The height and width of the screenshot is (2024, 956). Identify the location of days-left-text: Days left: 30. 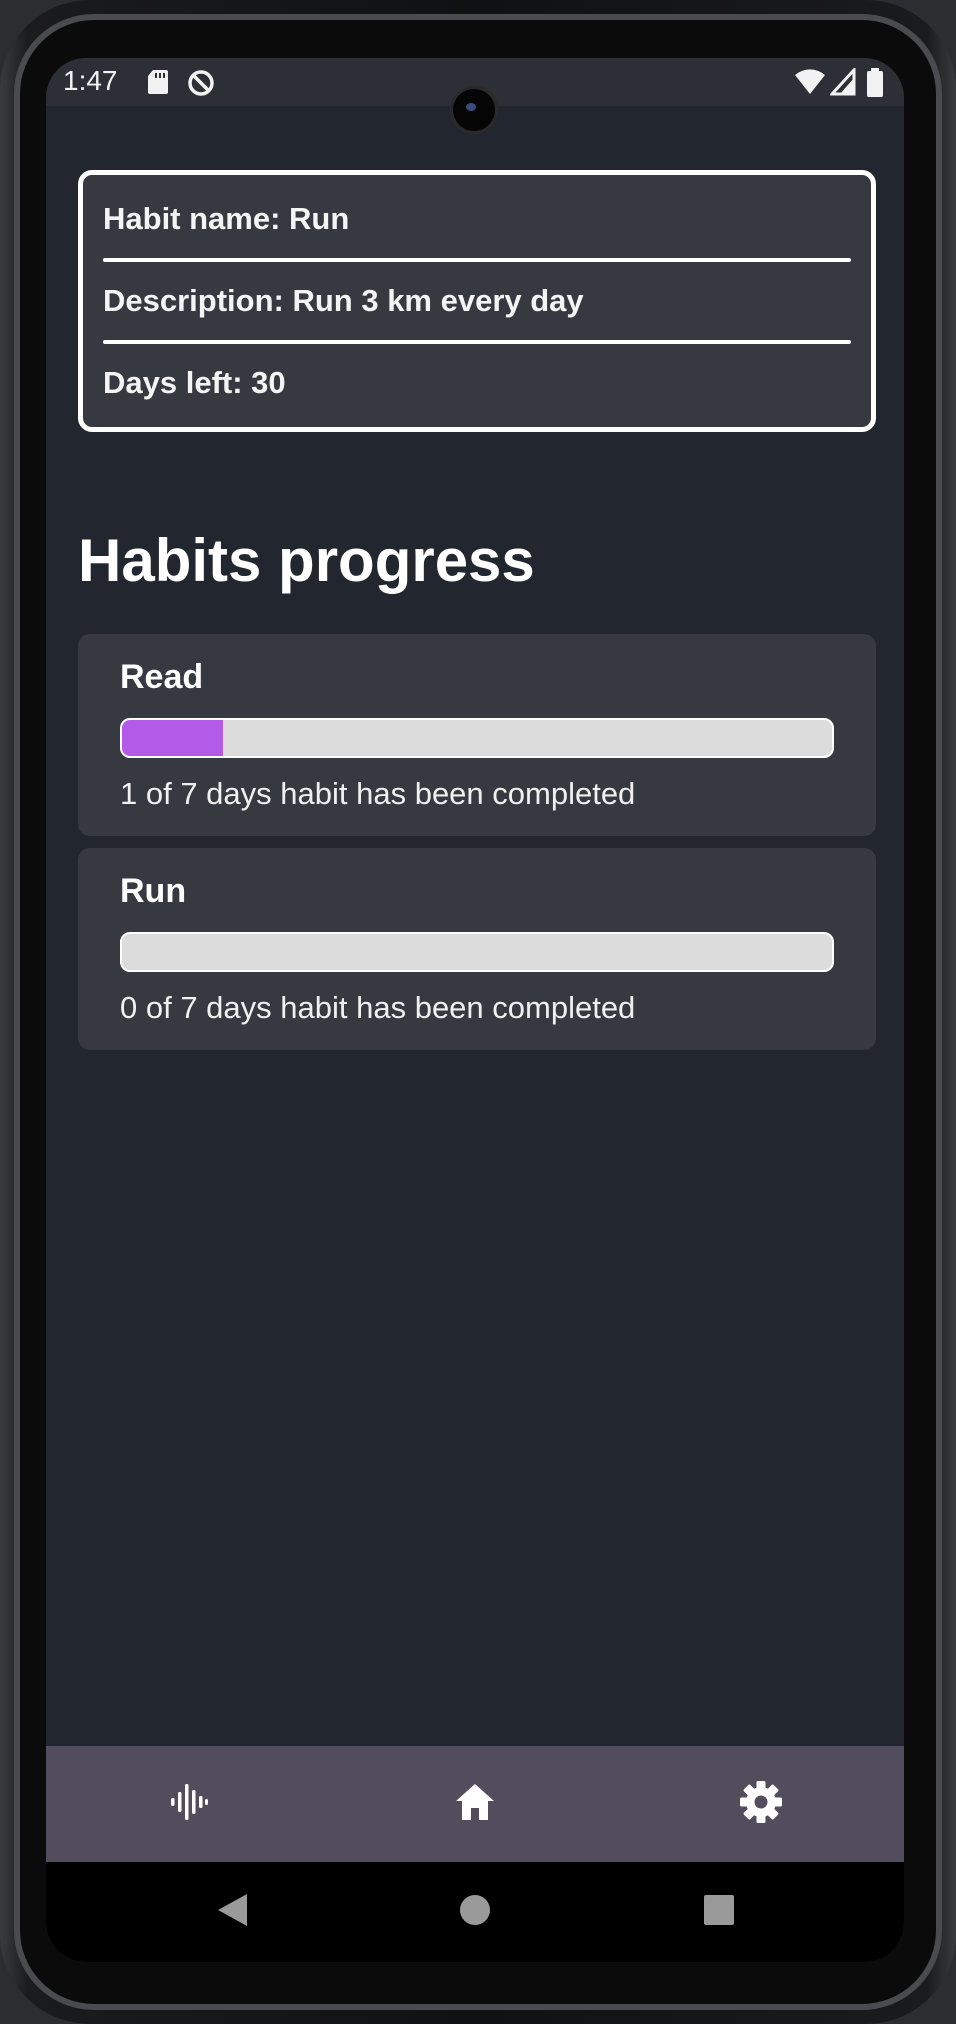
(194, 382).